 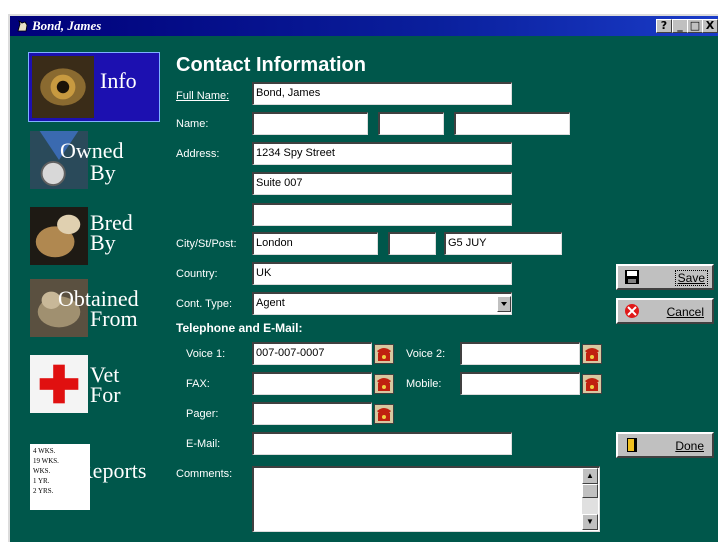 I want to click on postal-field: G5 JUY, so click(x=503, y=243).